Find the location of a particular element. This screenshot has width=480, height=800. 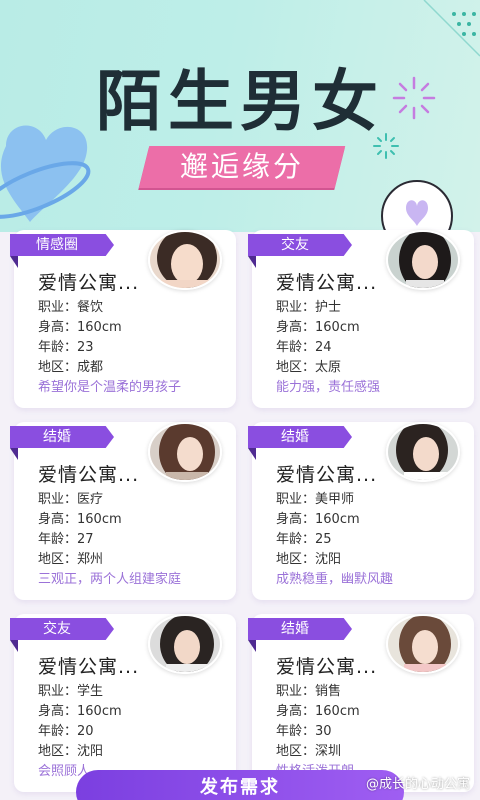

banner-subtitle: 邂逅缘分 is located at coordinates (241, 166).